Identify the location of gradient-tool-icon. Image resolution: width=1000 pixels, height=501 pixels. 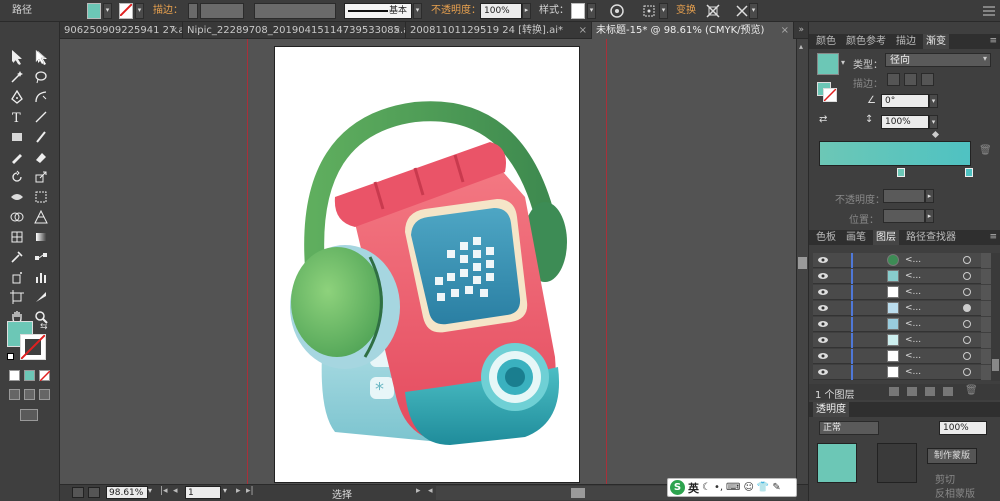
(41, 236).